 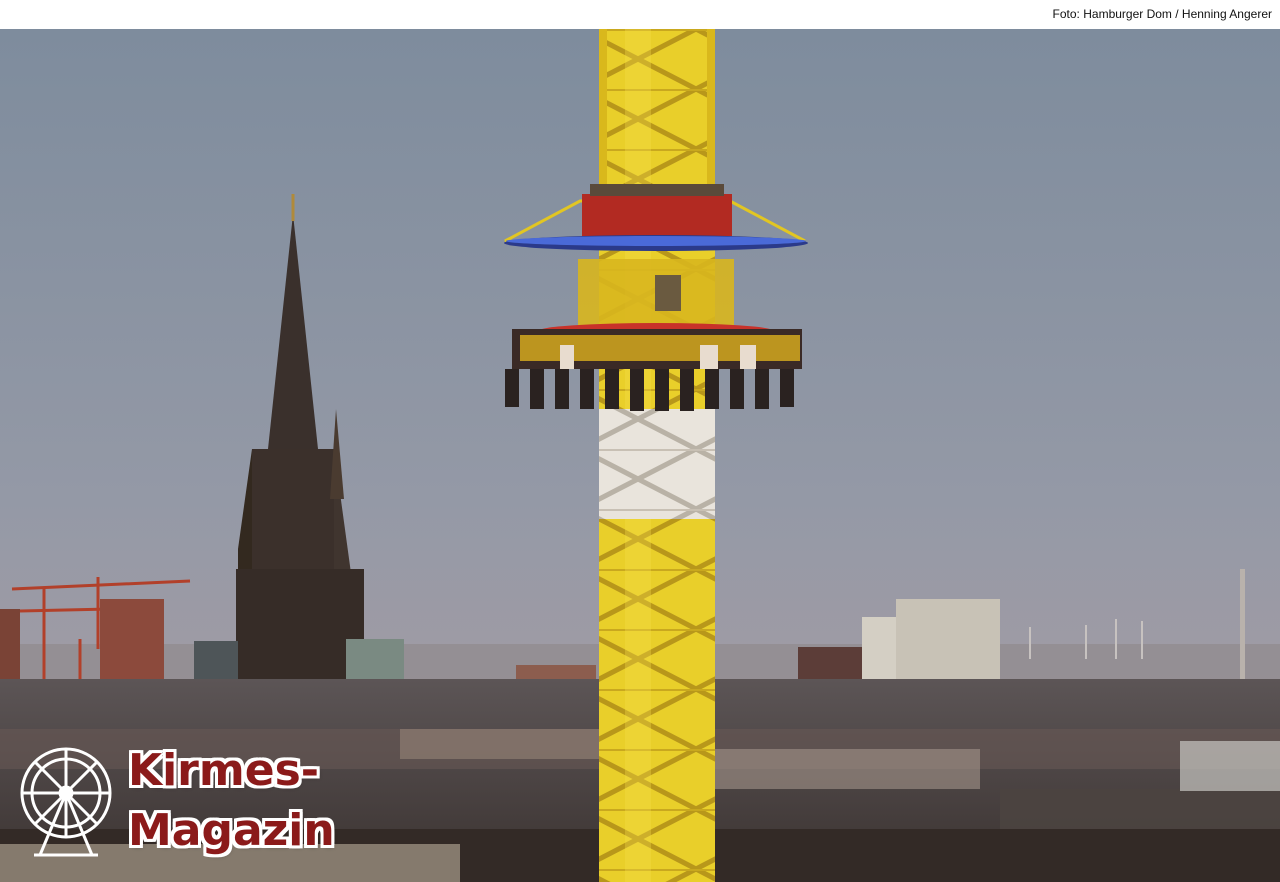 What do you see at coordinates (1162, 14) in the screenshot?
I see `photo-credit: Foto: Hamburger Dom / Henning Angerer` at bounding box center [1162, 14].